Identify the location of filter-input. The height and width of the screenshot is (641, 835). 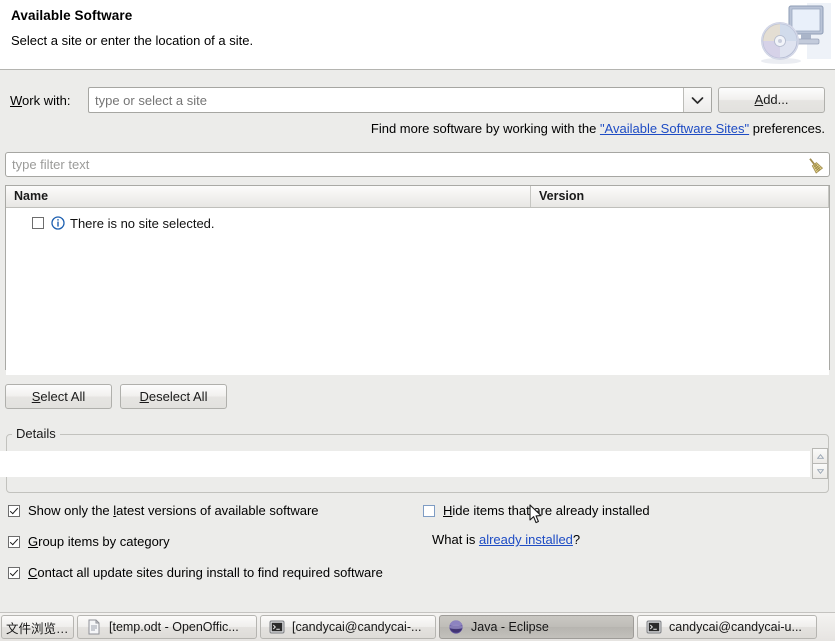
(405, 164).